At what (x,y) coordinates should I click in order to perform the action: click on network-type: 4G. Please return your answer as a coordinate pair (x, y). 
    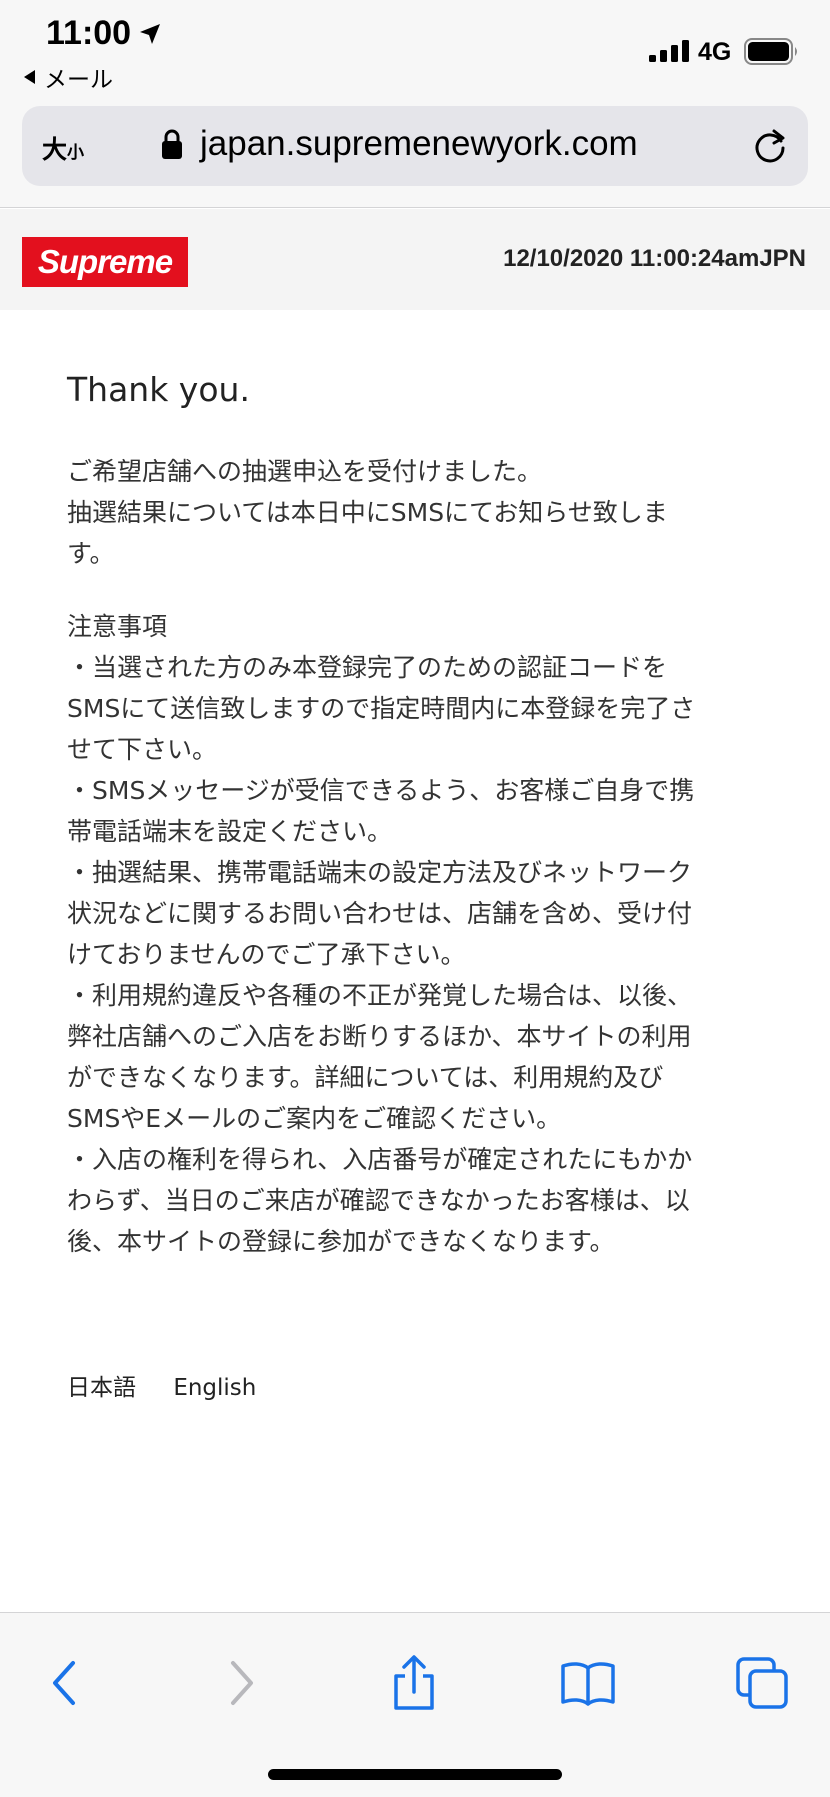
    Looking at the image, I should click on (715, 52).